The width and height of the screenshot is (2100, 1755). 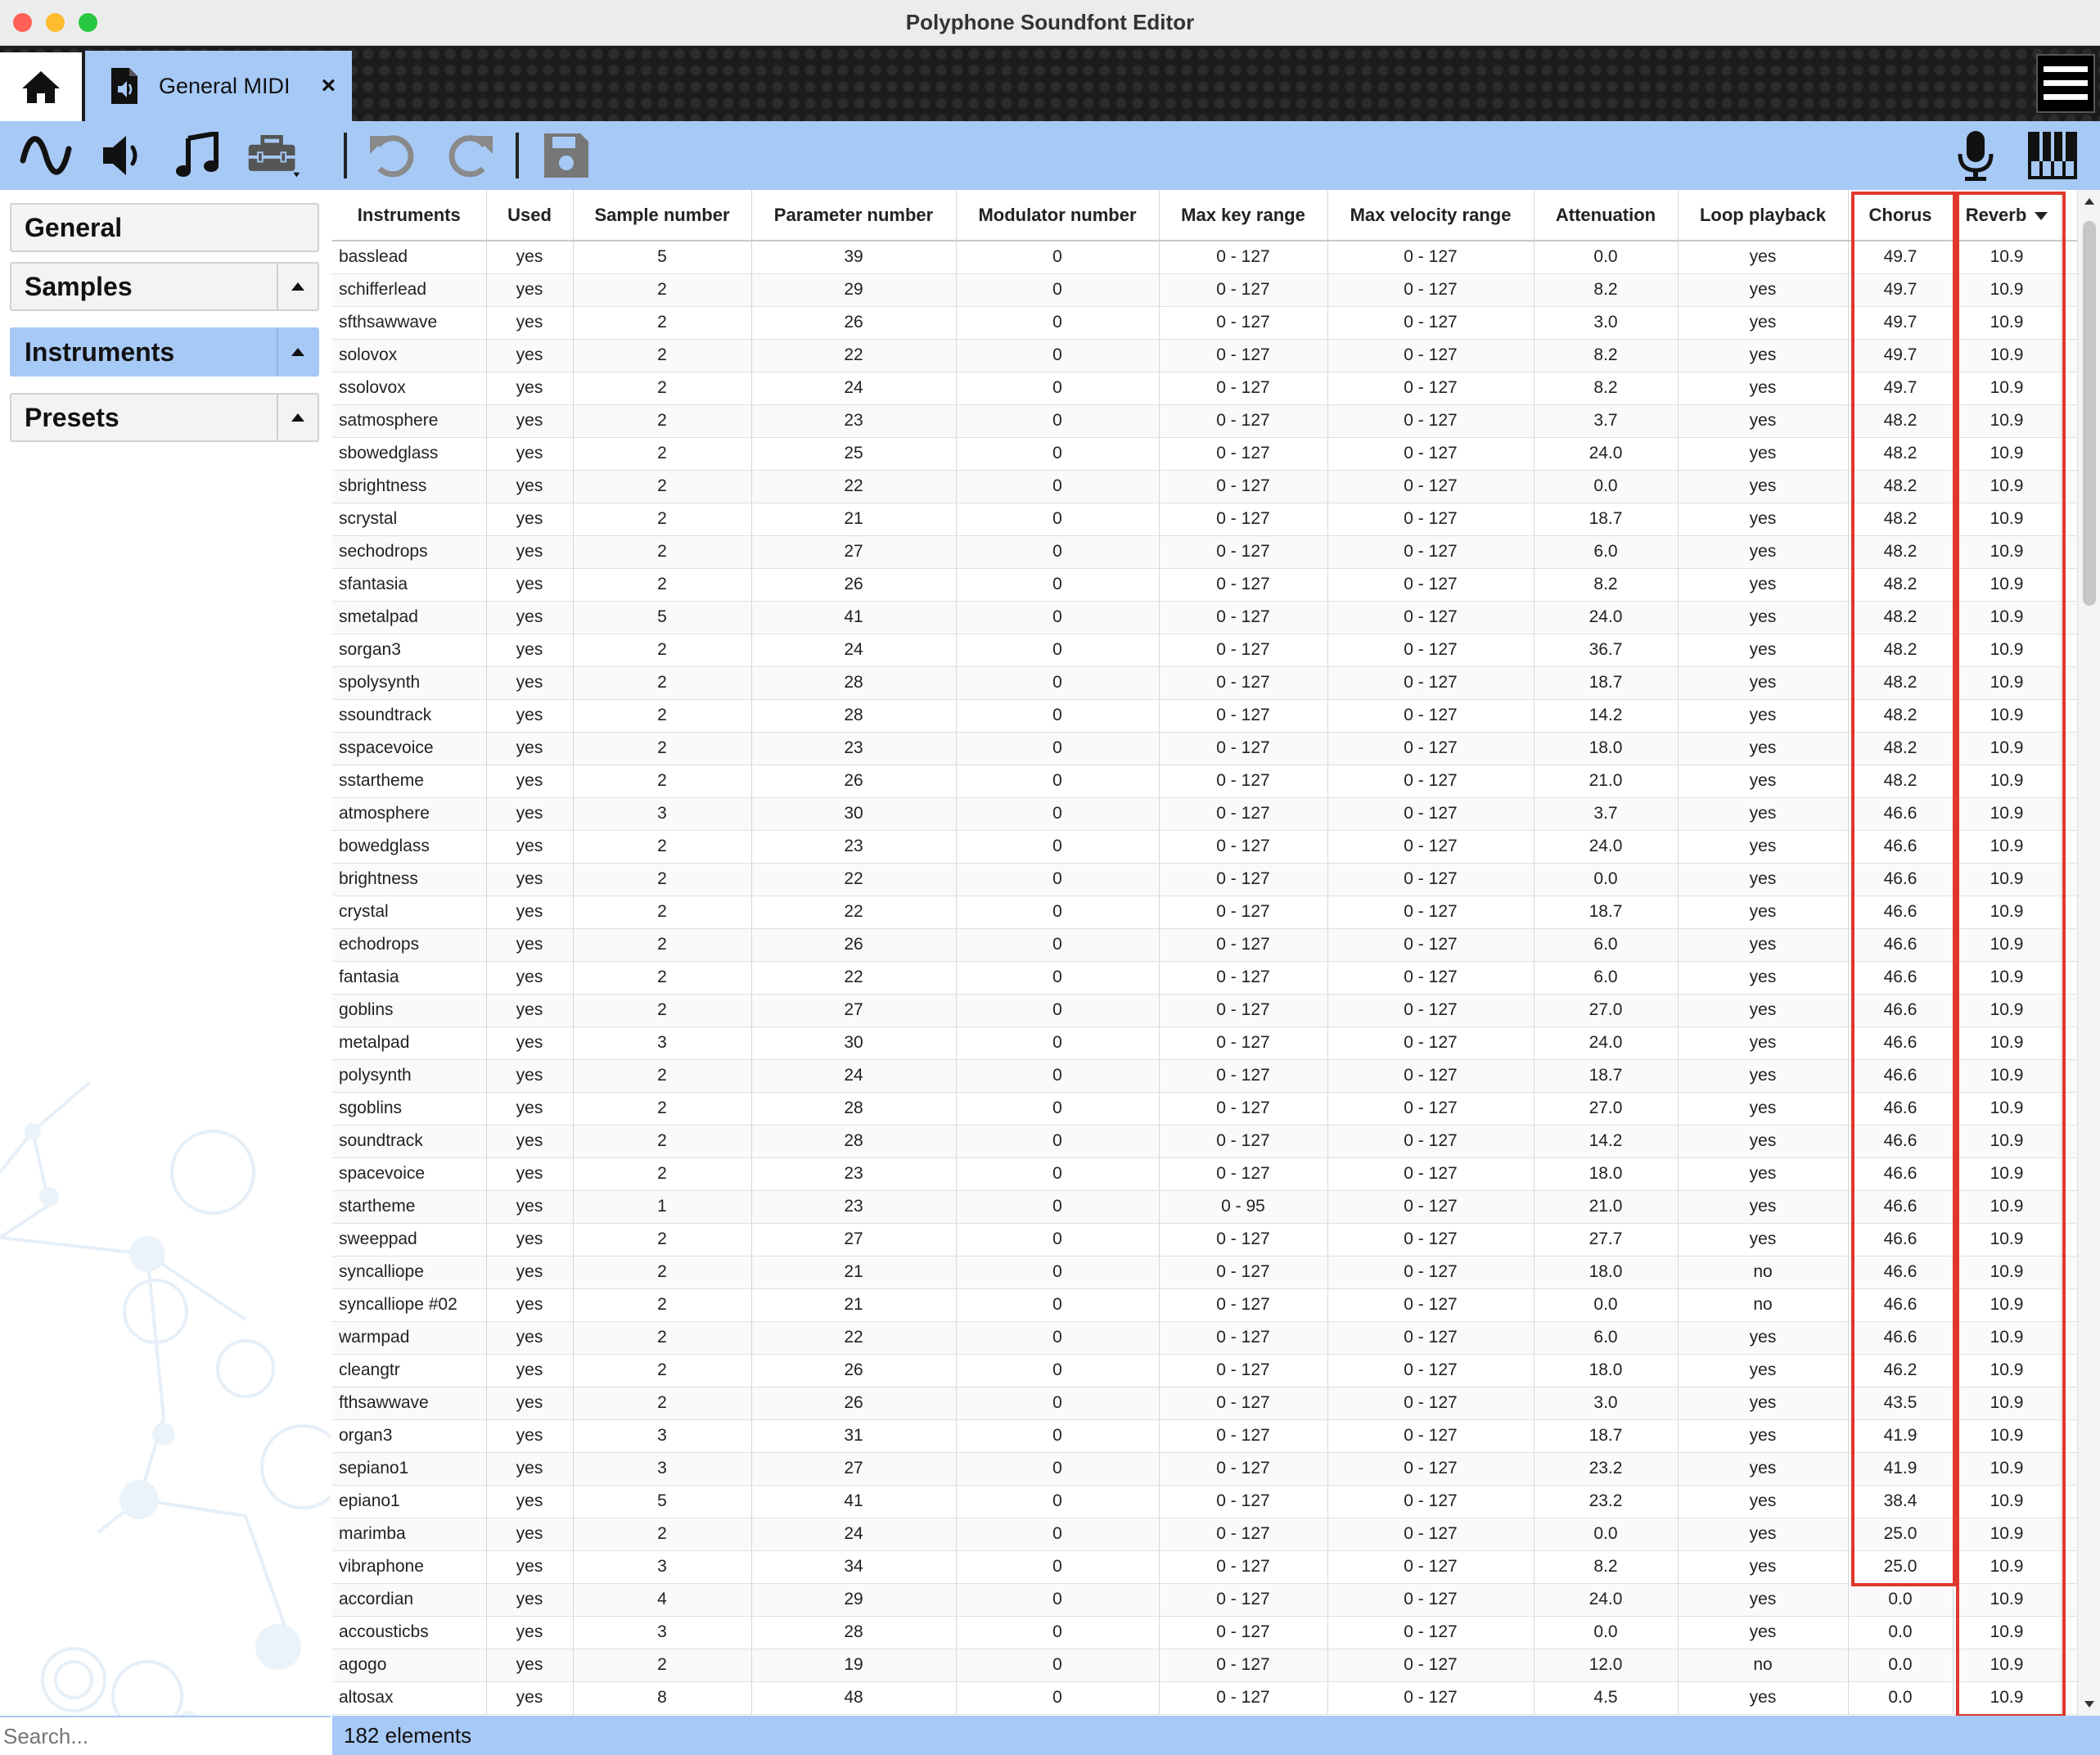 What do you see at coordinates (854, 1239) in the screenshot?
I see `table-cell: 27` at bounding box center [854, 1239].